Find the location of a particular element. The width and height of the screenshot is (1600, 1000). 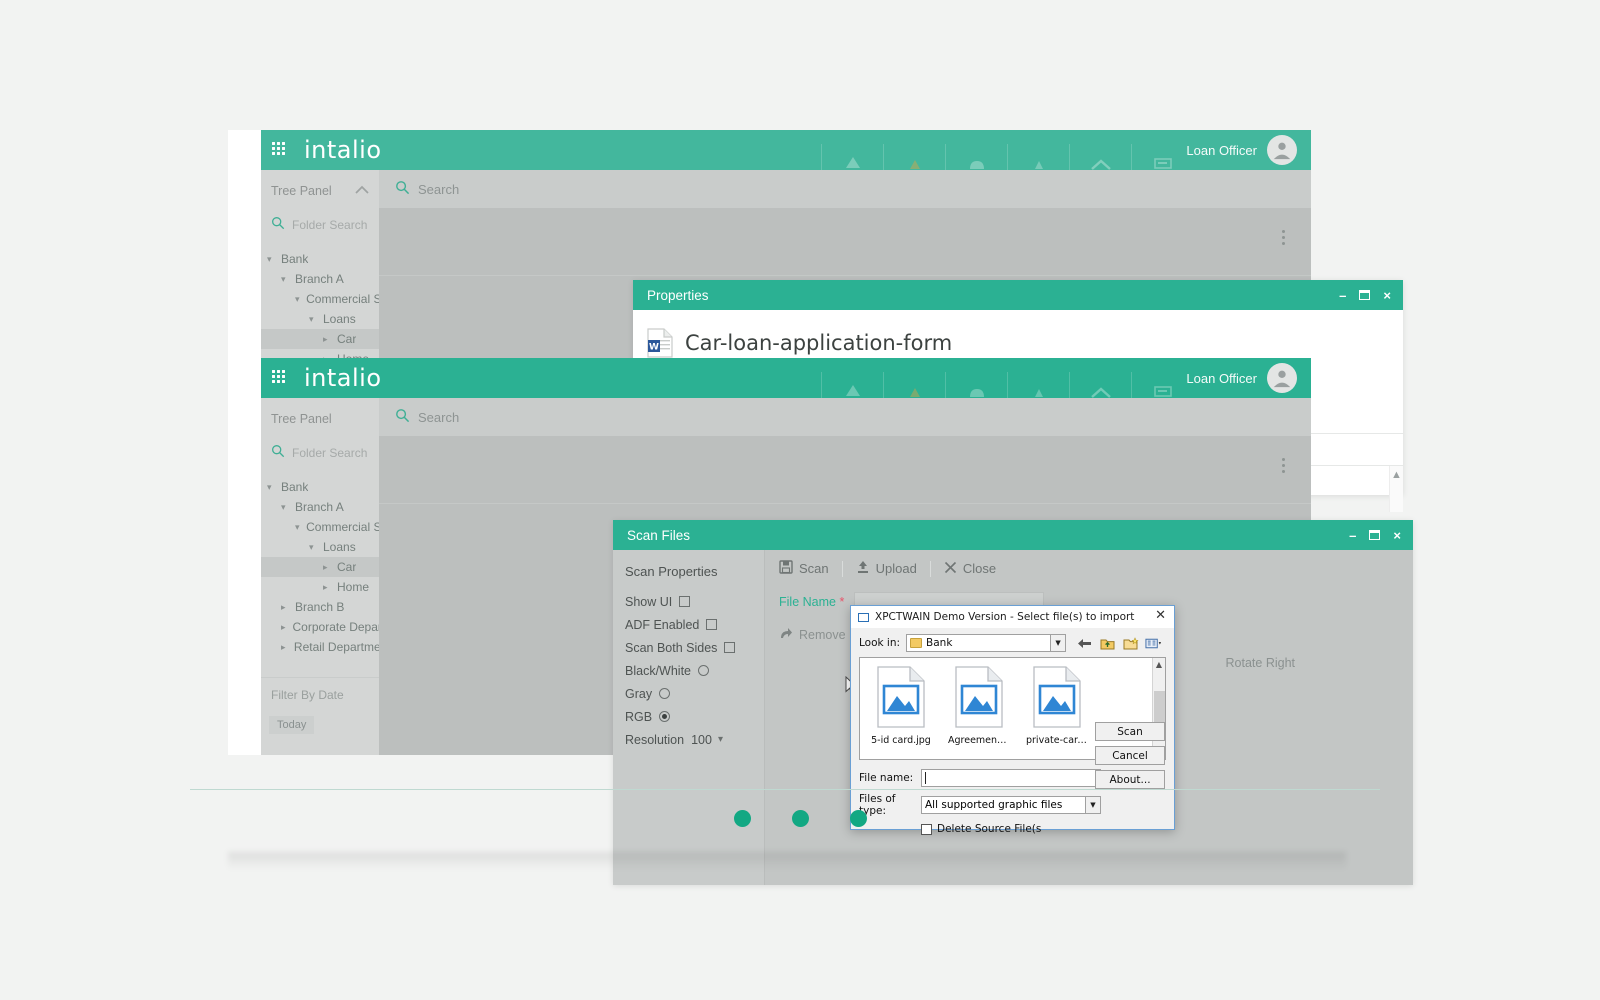

show-ui-checkbox-row: Show UI is located at coordinates (694, 601).